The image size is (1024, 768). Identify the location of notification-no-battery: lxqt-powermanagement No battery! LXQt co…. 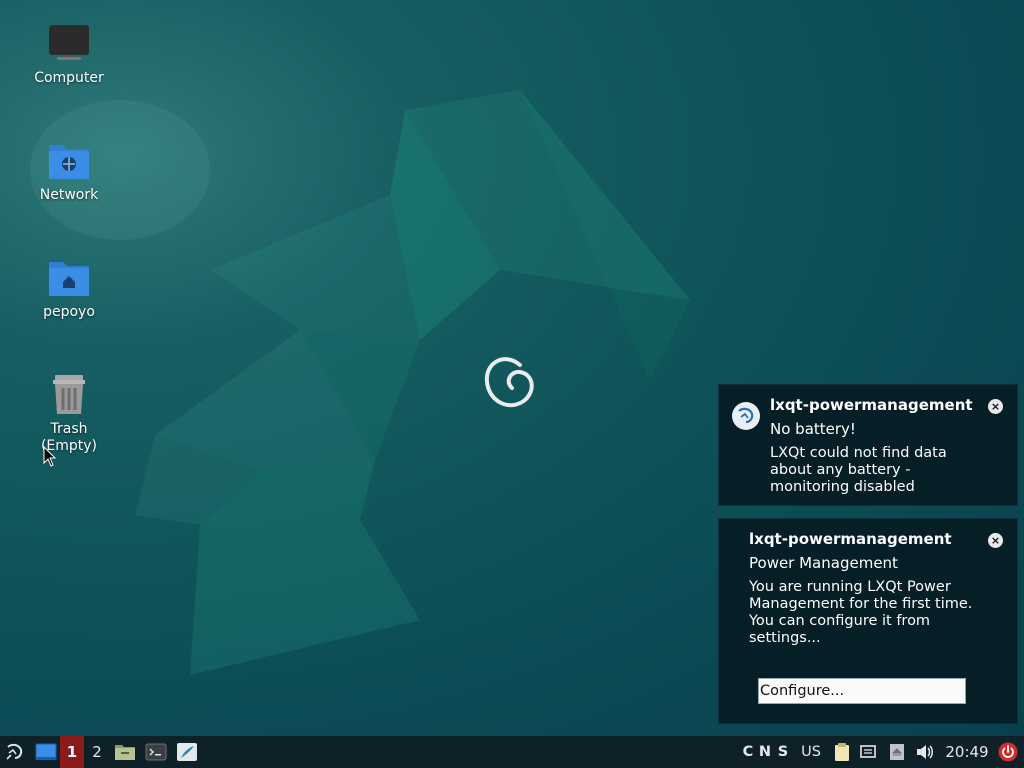
(868, 445).